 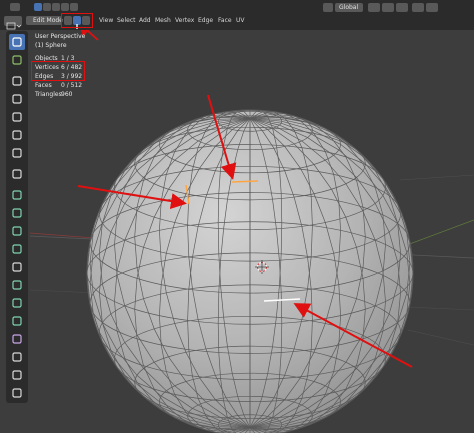 I want to click on editor-type-dropdown, so click(x=13, y=23).